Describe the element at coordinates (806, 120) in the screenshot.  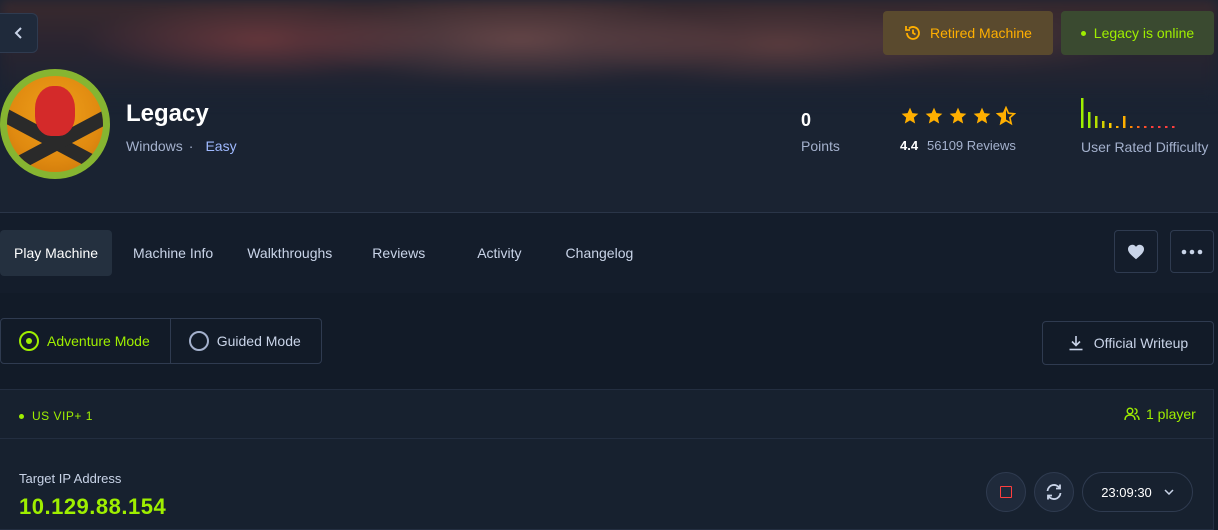
I see `points-value: 0` at that location.